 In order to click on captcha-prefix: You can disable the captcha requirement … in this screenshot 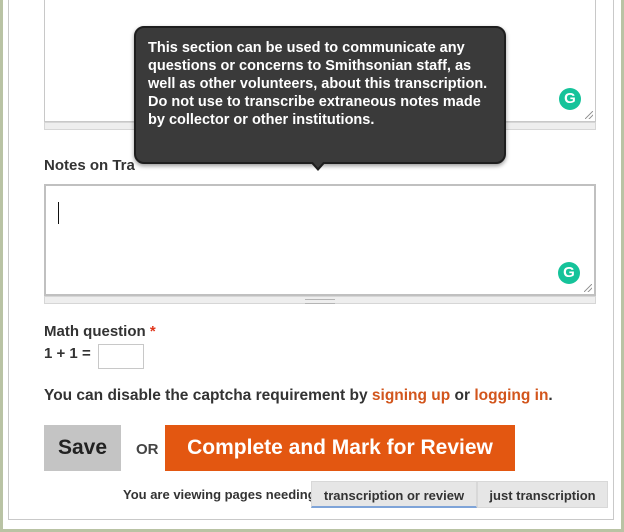, I will do `click(208, 395)`.